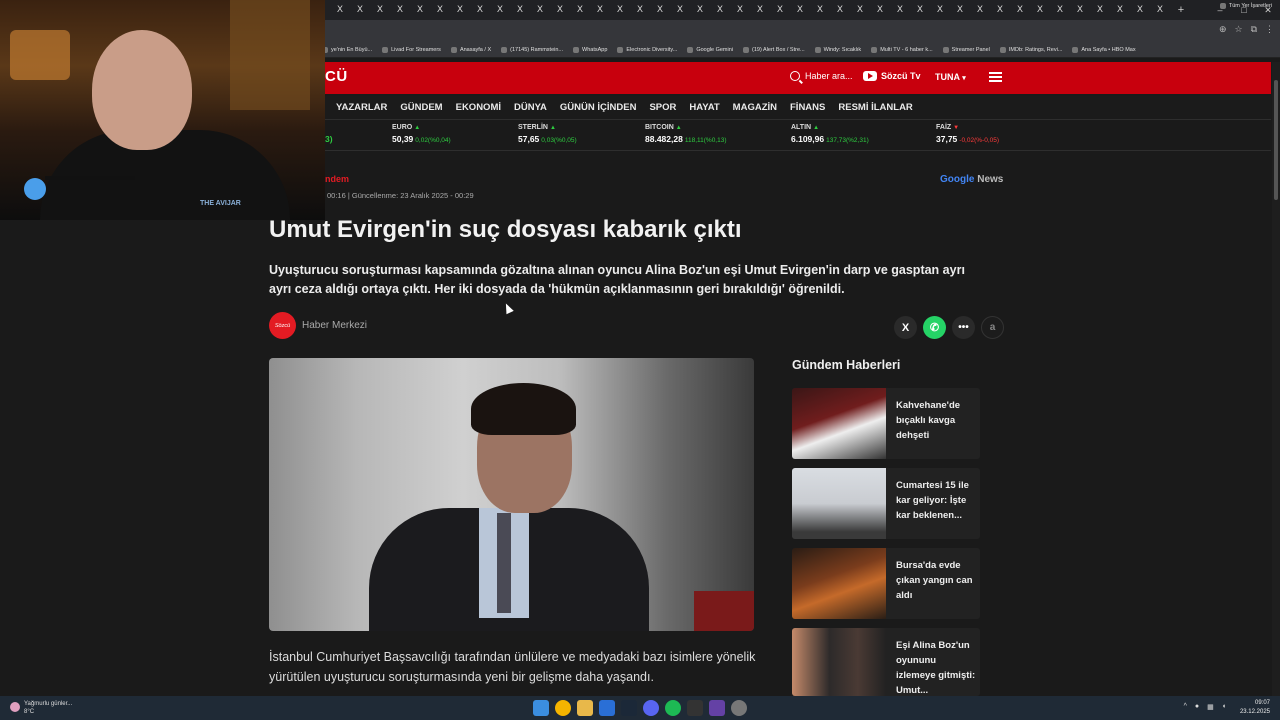 The width and height of the screenshot is (1280, 720). What do you see at coordinates (336, 76) in the screenshot?
I see `site-logo: CÜ` at bounding box center [336, 76].